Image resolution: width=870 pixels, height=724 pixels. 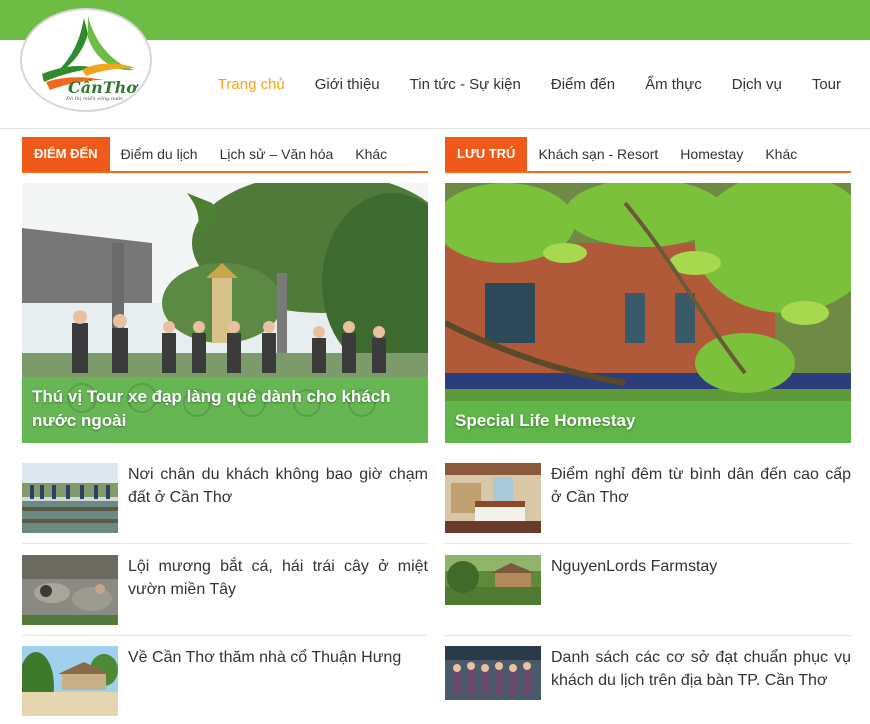 I want to click on tab-diem-den: ĐIỂM ĐẾN, so click(x=66, y=154).